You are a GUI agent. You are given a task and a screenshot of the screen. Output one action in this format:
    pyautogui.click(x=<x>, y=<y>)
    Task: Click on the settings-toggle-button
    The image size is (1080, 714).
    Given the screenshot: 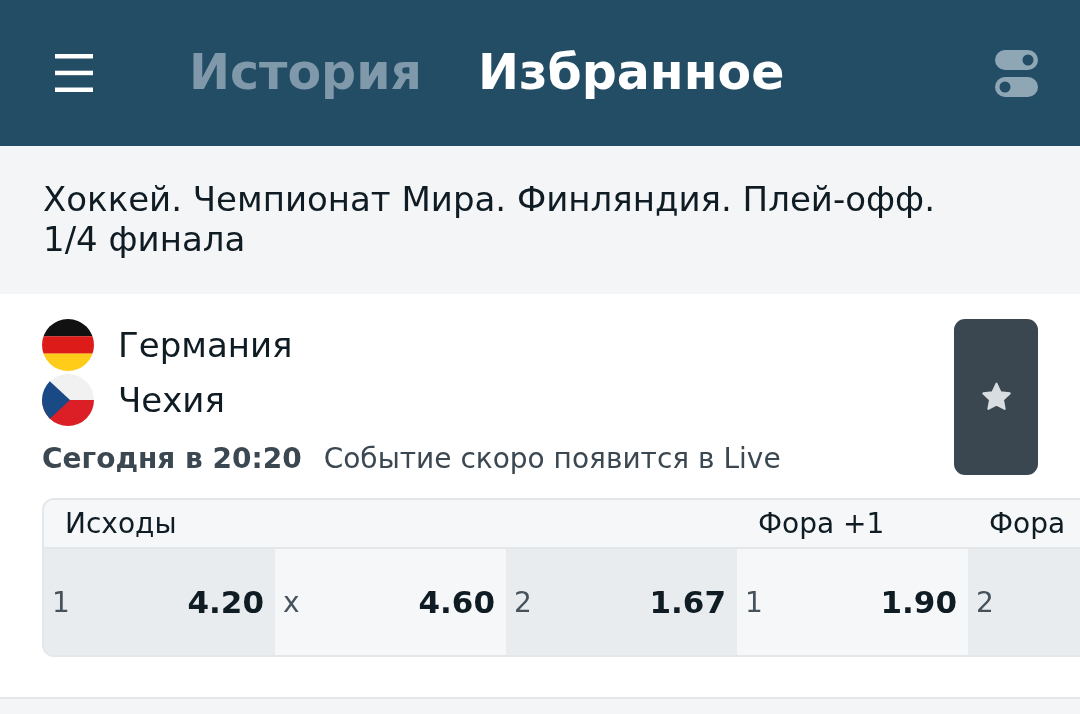 What is the action you would take?
    pyautogui.click(x=1016, y=73)
    